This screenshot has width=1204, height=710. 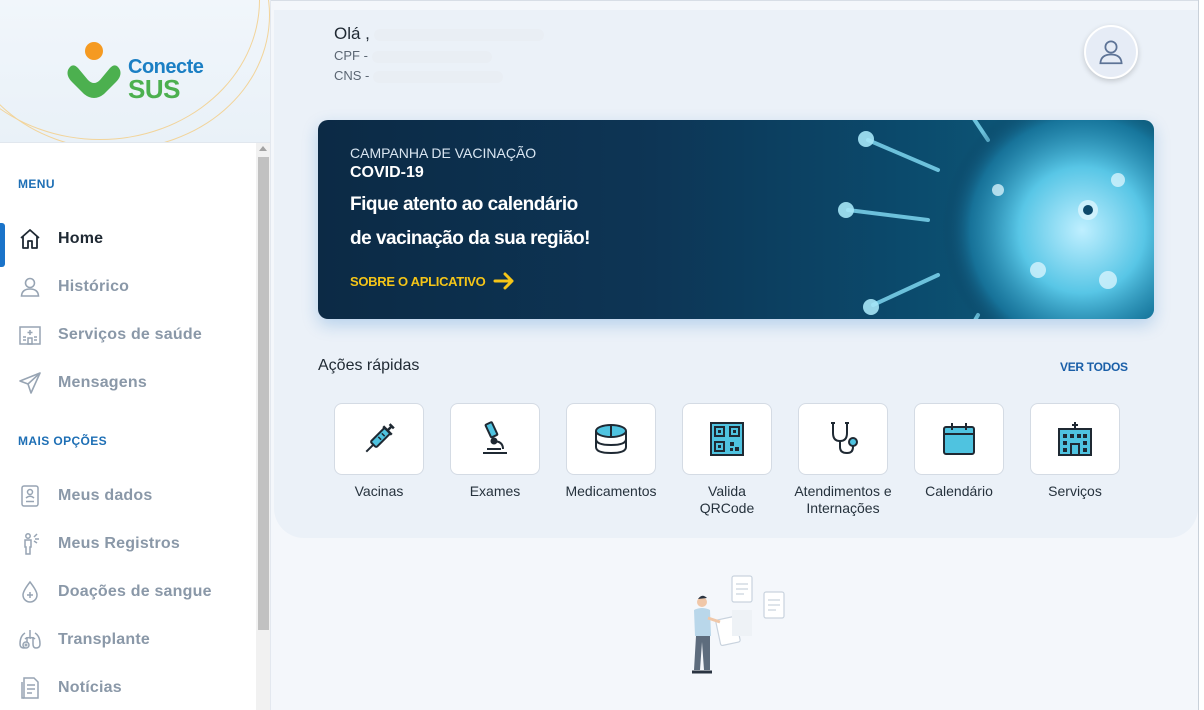 What do you see at coordinates (738, 624) in the screenshot?
I see `person-documents-illustration-icon` at bounding box center [738, 624].